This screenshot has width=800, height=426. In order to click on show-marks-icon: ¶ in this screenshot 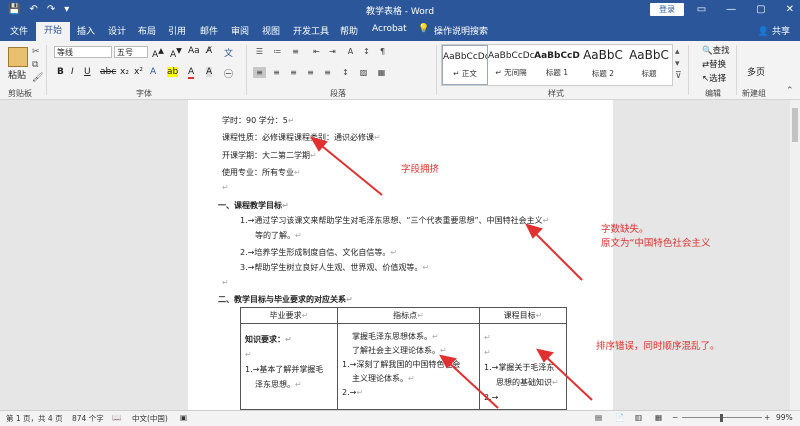, I will do `click(382, 51)`.